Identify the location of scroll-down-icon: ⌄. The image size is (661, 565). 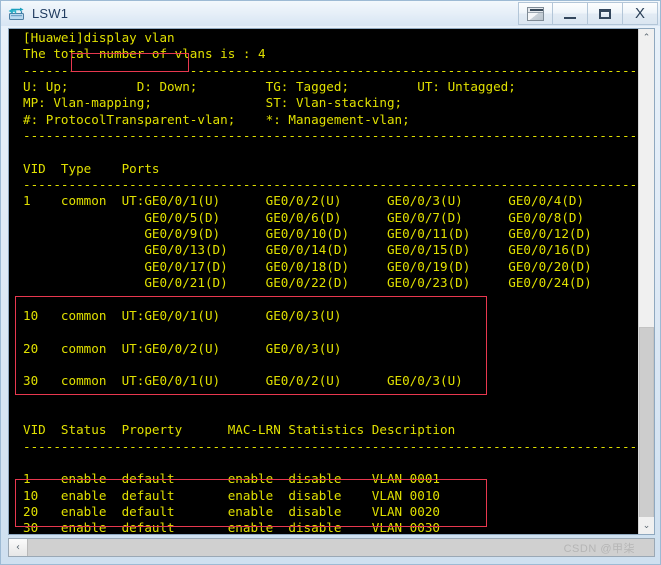
(646, 525).